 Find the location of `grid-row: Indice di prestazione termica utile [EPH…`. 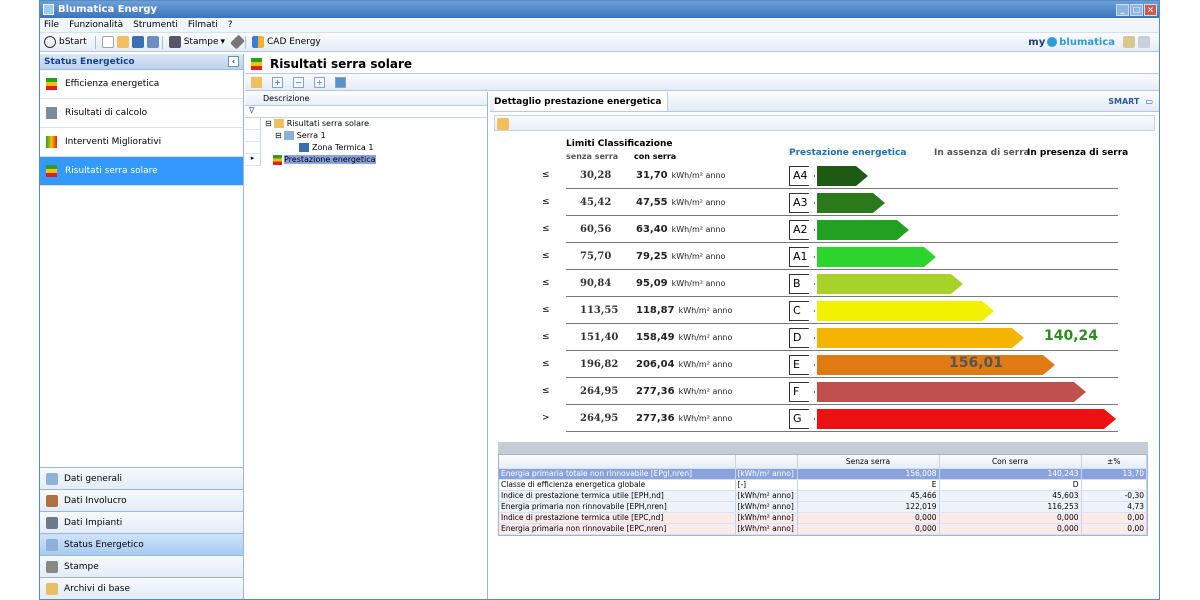

grid-row: Indice di prestazione termica utile [EPH… is located at coordinates (823, 496).